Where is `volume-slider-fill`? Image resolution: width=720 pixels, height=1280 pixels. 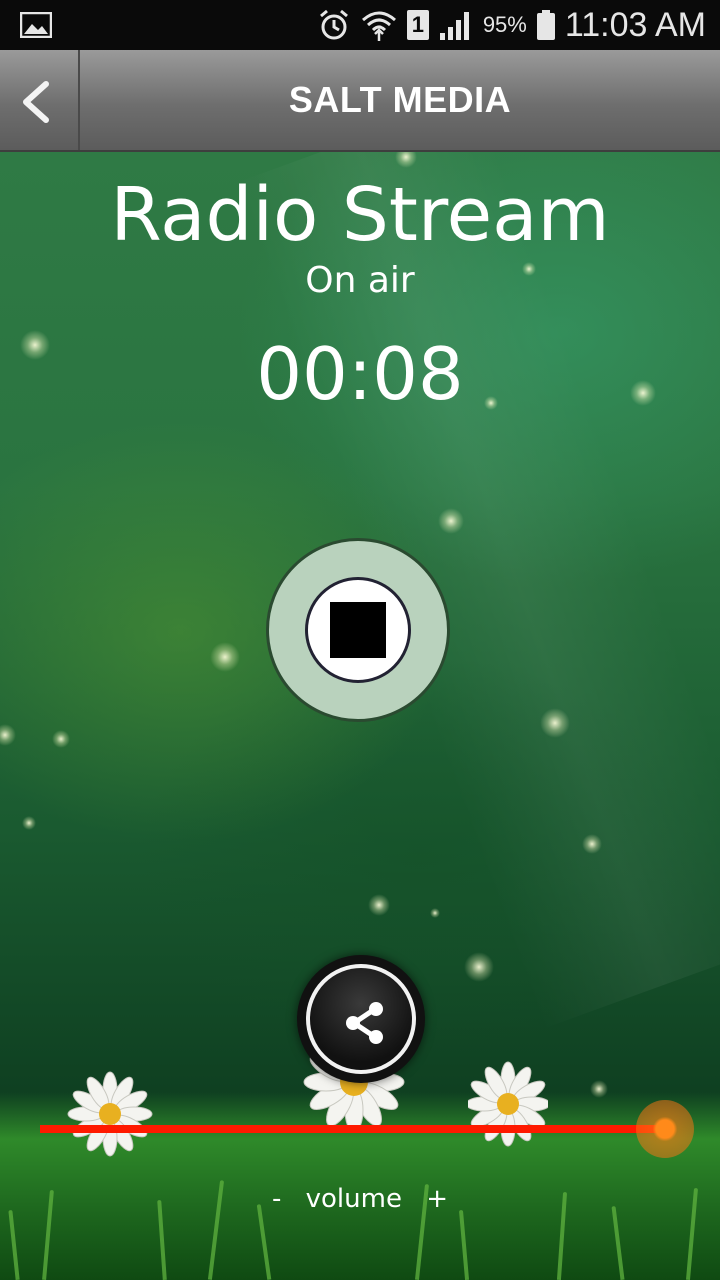 volume-slider-fill is located at coordinates (355, 1129).